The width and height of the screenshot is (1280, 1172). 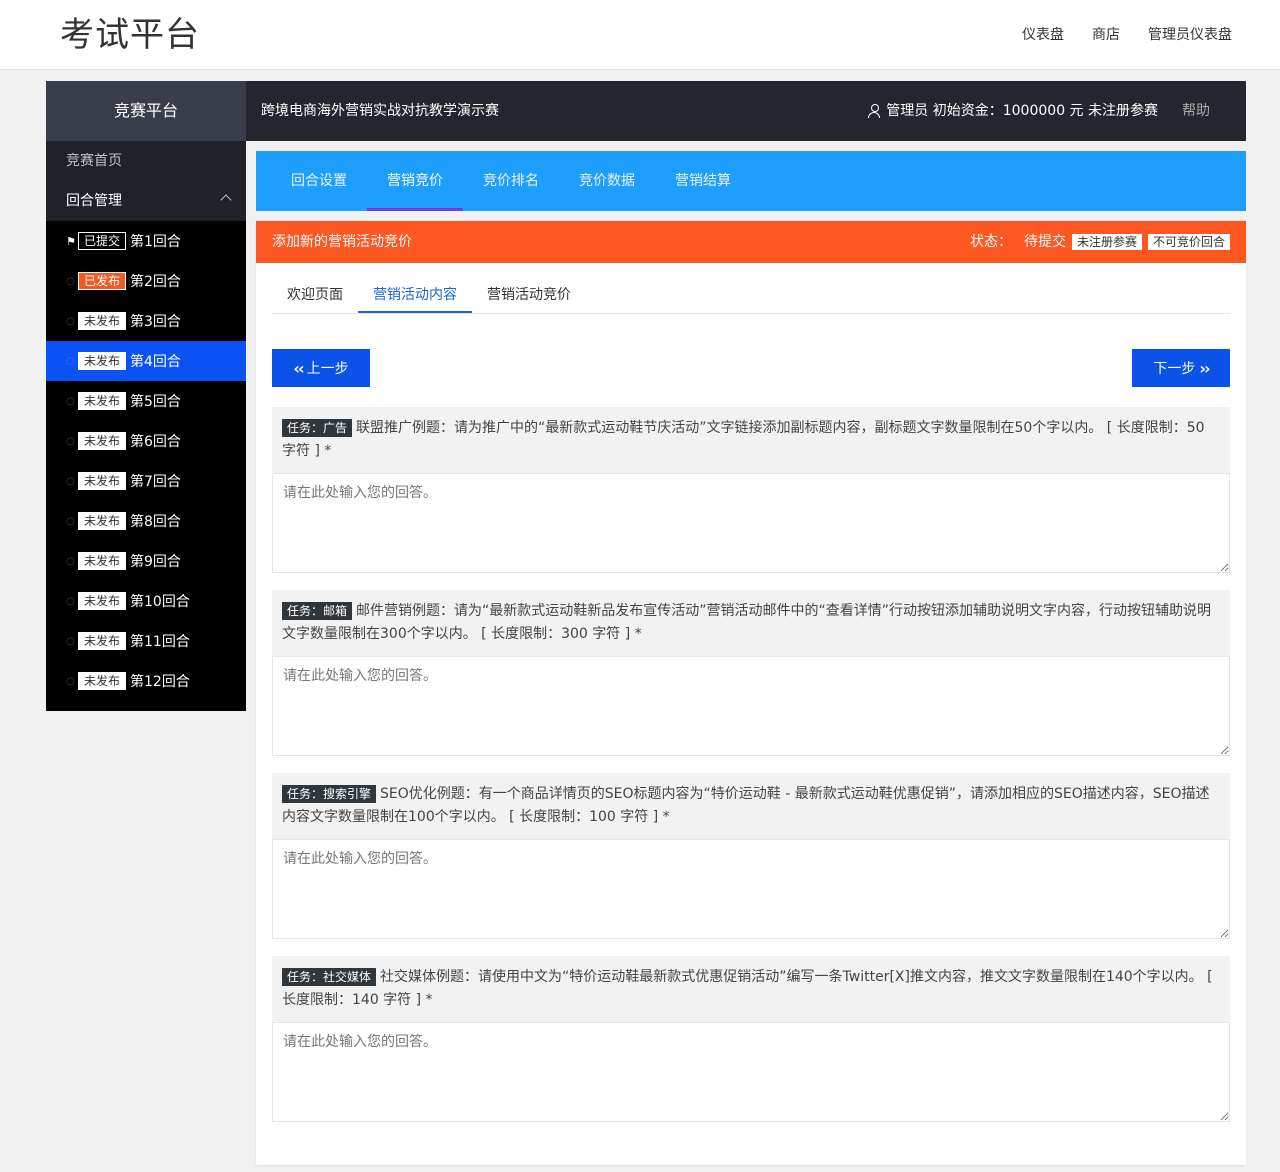 I want to click on sub-tabs: 欢迎页面 营销活动内容 营销活动竞价, so click(x=751, y=295).